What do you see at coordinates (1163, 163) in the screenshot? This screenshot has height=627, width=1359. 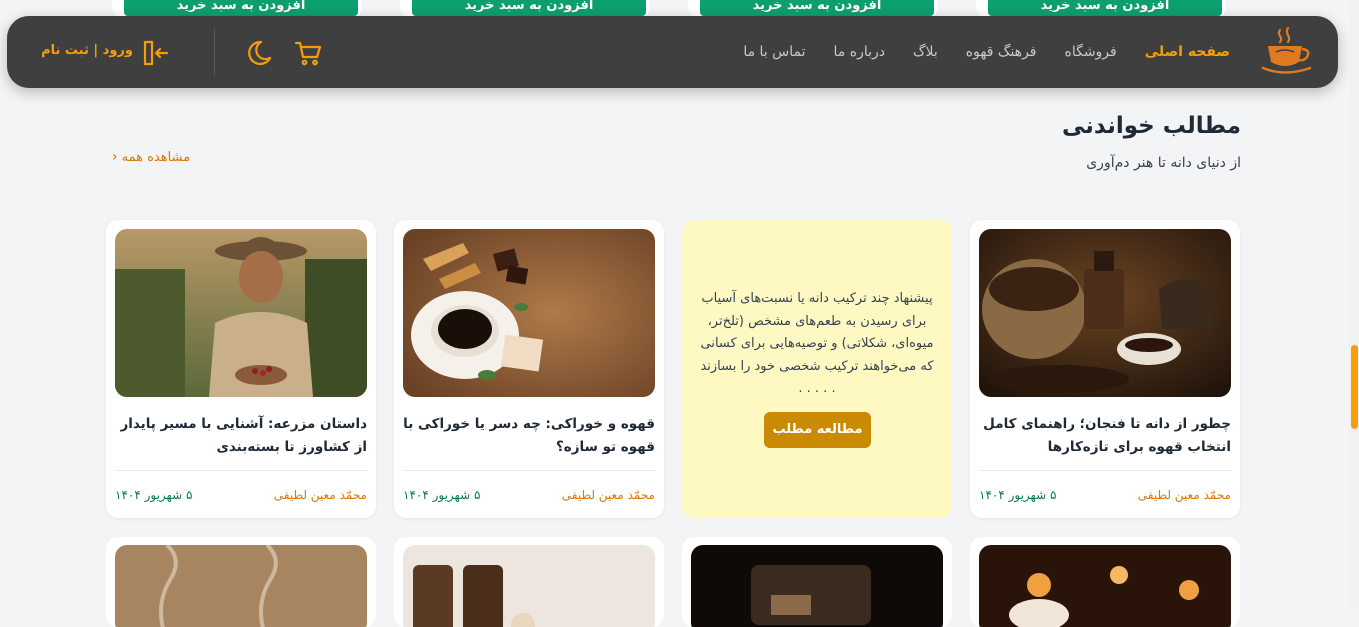 I see `section-subtitle: از دنیای دانه تا هنر دم‌آوری` at bounding box center [1163, 163].